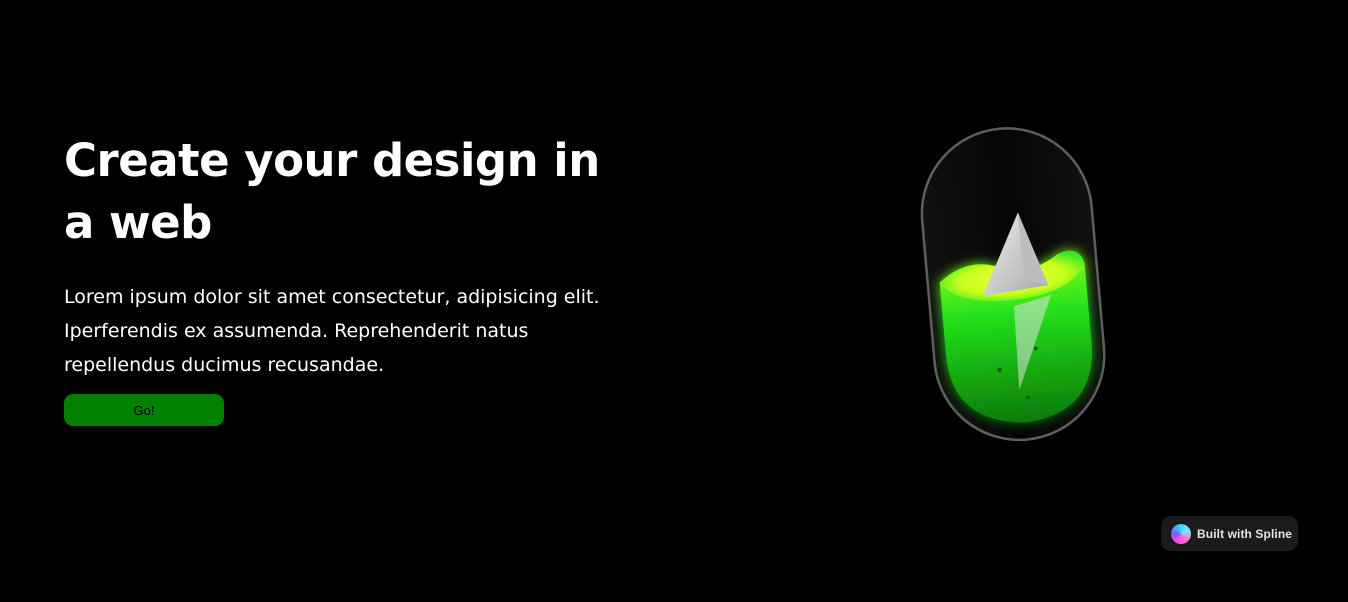  What do you see at coordinates (1245, 533) in the screenshot?
I see `spline-badge-label: Built with Spline` at bounding box center [1245, 533].